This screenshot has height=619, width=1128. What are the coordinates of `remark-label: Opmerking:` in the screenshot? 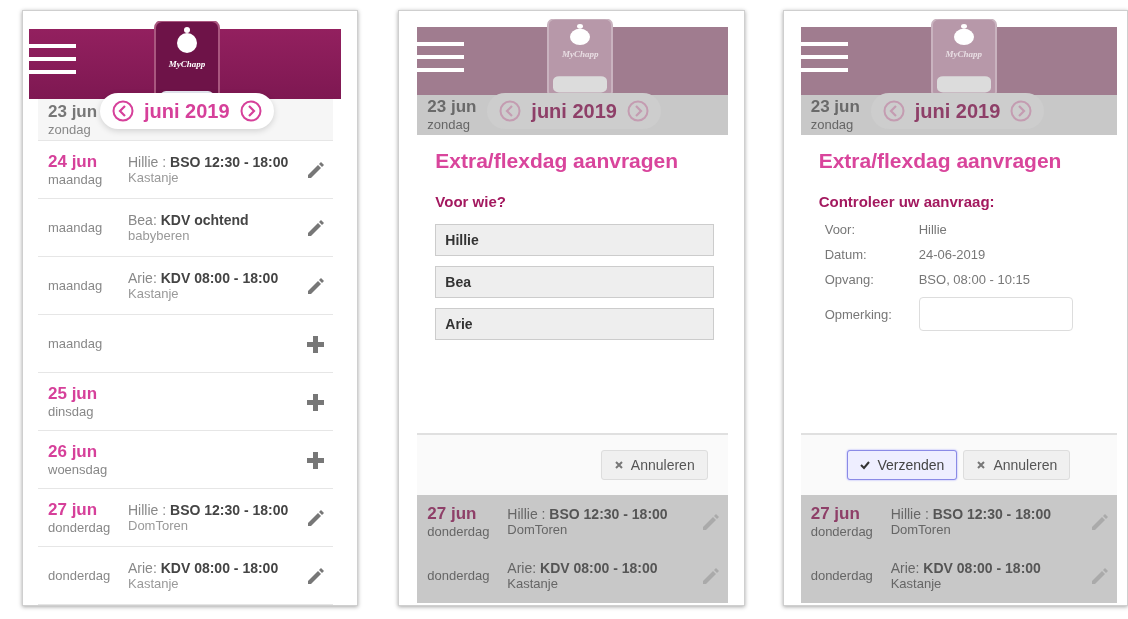 It's located at (858, 314).